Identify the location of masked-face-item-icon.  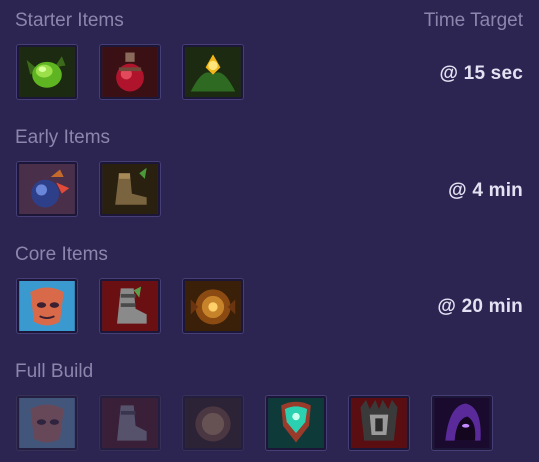
(47, 306).